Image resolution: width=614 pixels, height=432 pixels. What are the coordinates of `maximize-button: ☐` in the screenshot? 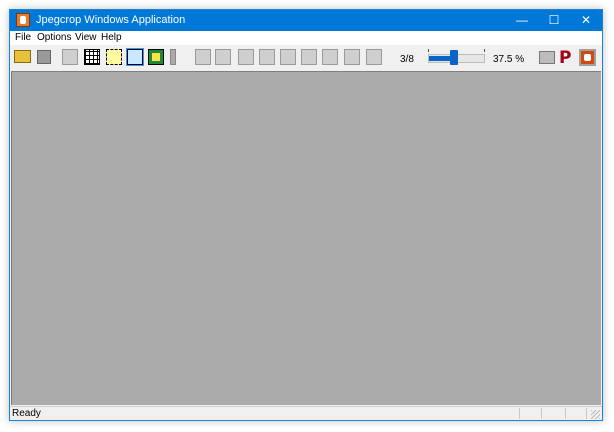 It's located at (554, 20).